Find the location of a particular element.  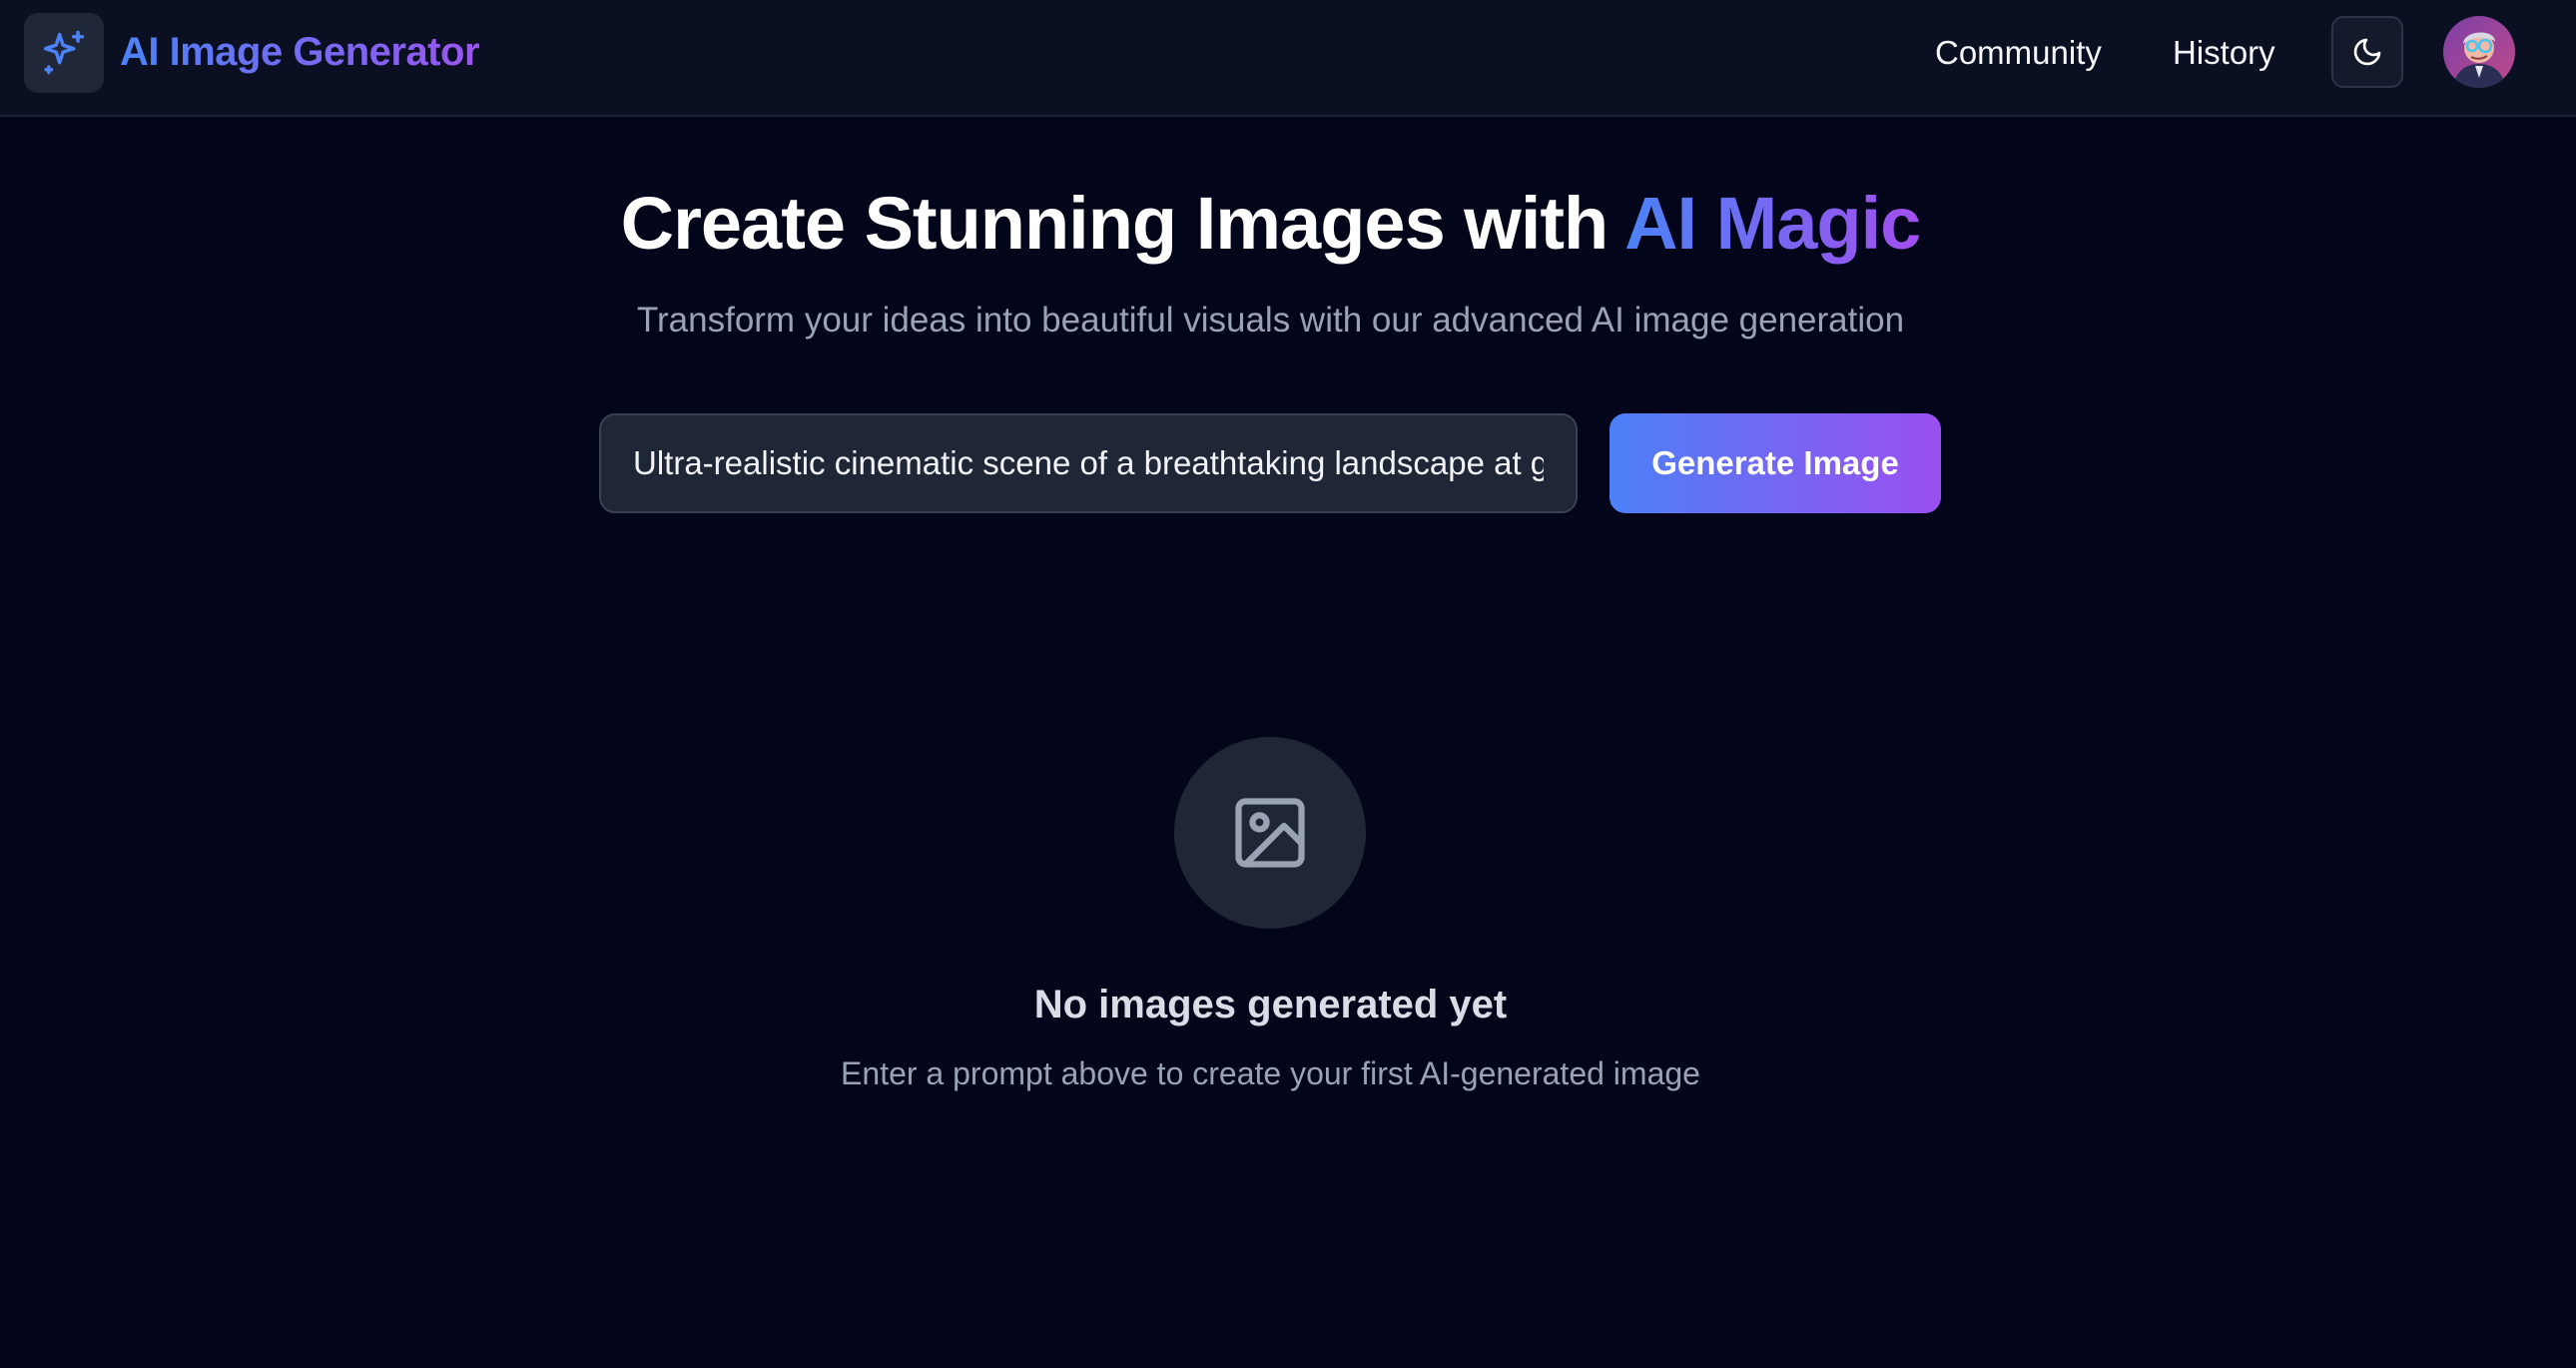

empty-state-title: No images generated yet is located at coordinates (1270, 1004).